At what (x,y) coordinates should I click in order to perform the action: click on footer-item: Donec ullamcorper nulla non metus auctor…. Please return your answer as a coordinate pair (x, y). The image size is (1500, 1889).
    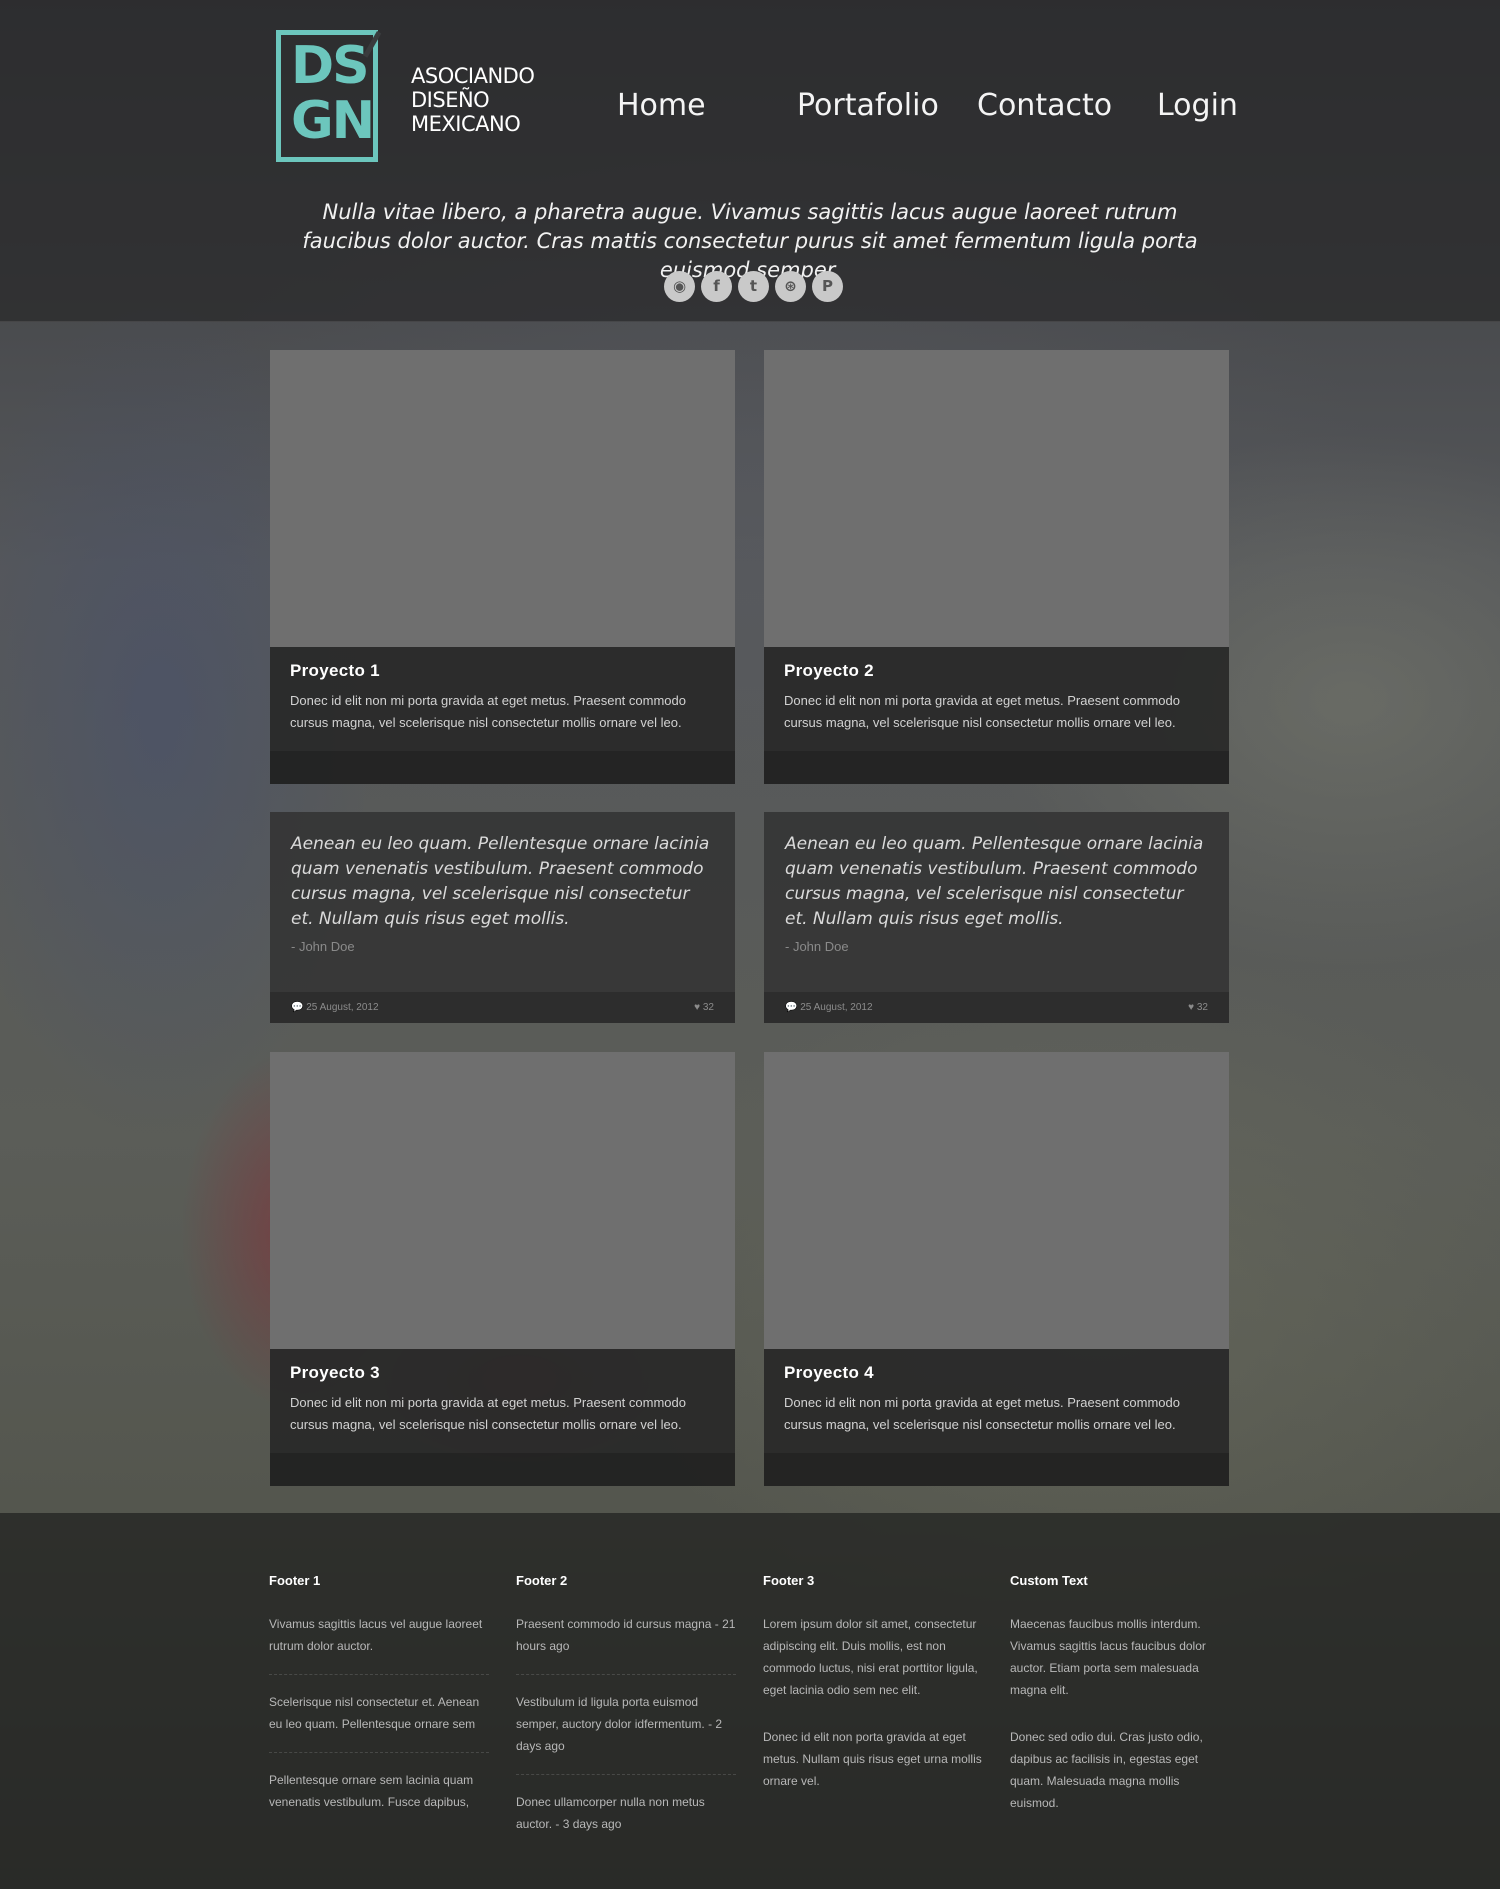
    Looking at the image, I should click on (626, 1821).